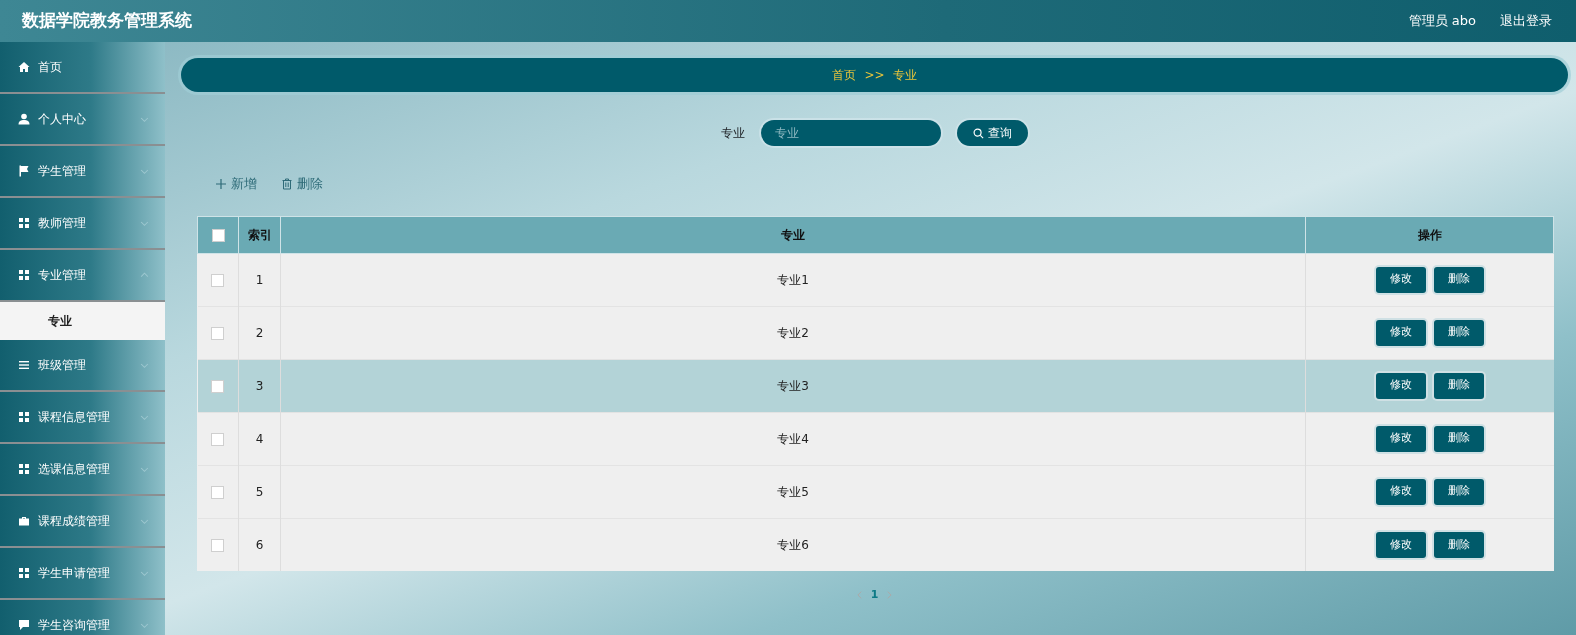 The height and width of the screenshot is (635, 1576). Describe the element at coordinates (793, 438) in the screenshot. I see `table-cell: 专业4` at that location.